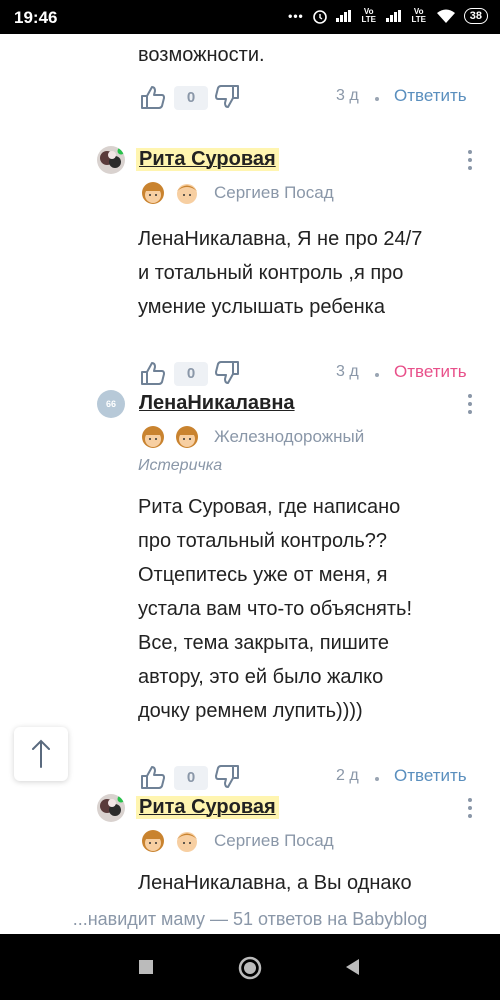  I want to click on avatar: 66, so click(111, 404).